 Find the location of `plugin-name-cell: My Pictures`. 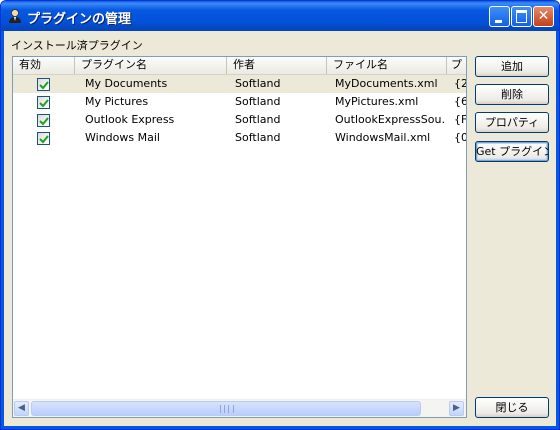

plugin-name-cell: My Pictures is located at coordinates (117, 101).